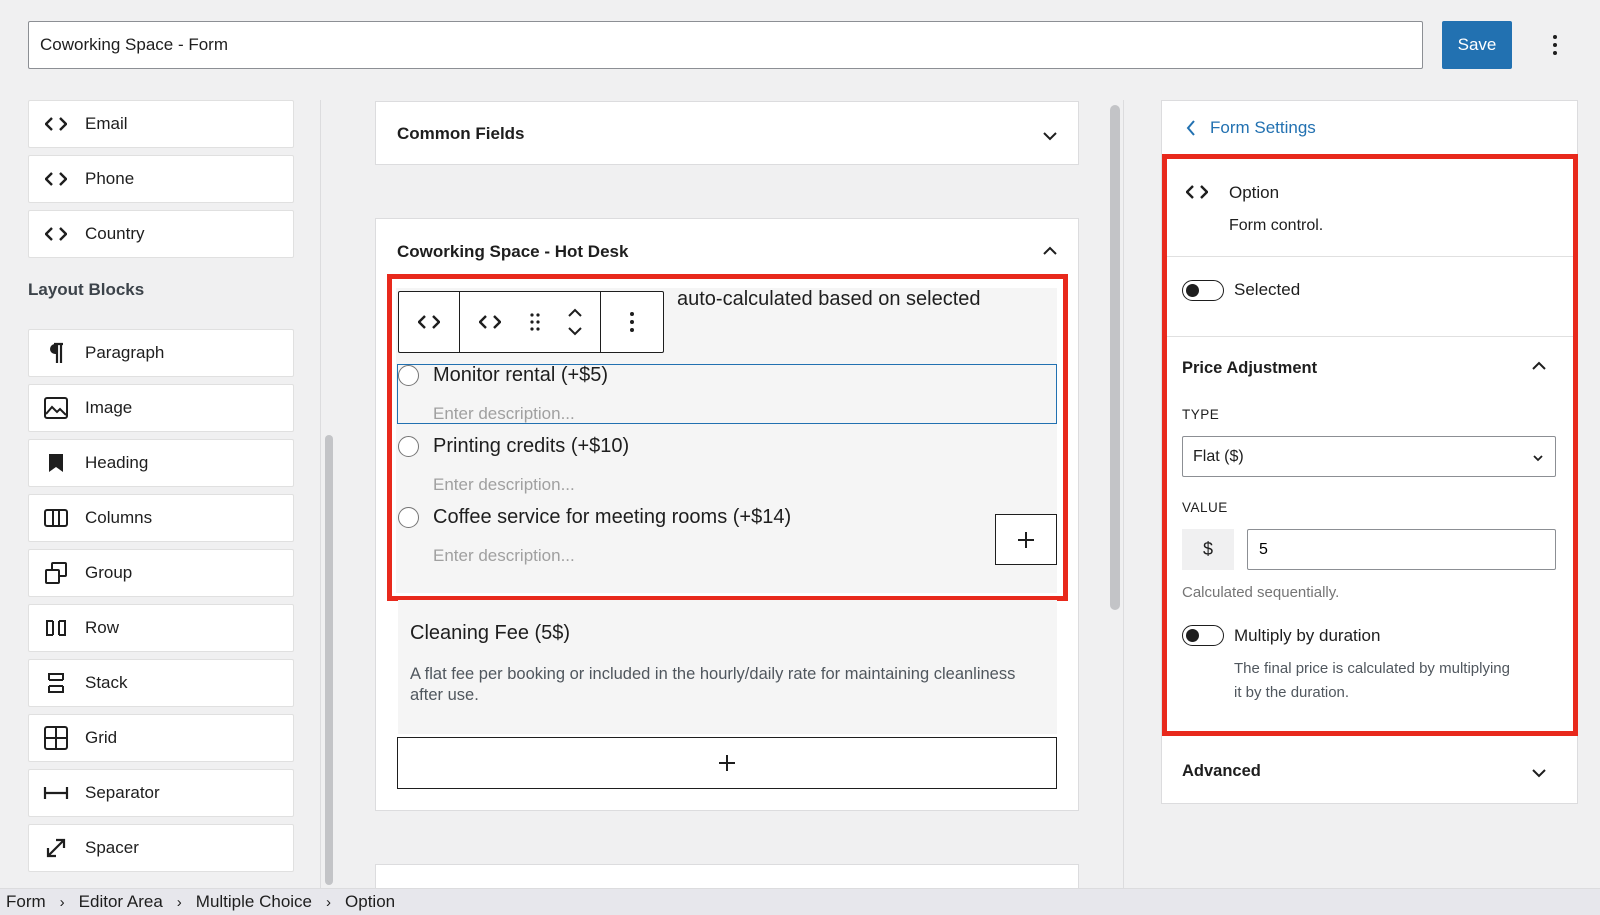 The height and width of the screenshot is (915, 1600). I want to click on block-item-label: Group, so click(109, 572).